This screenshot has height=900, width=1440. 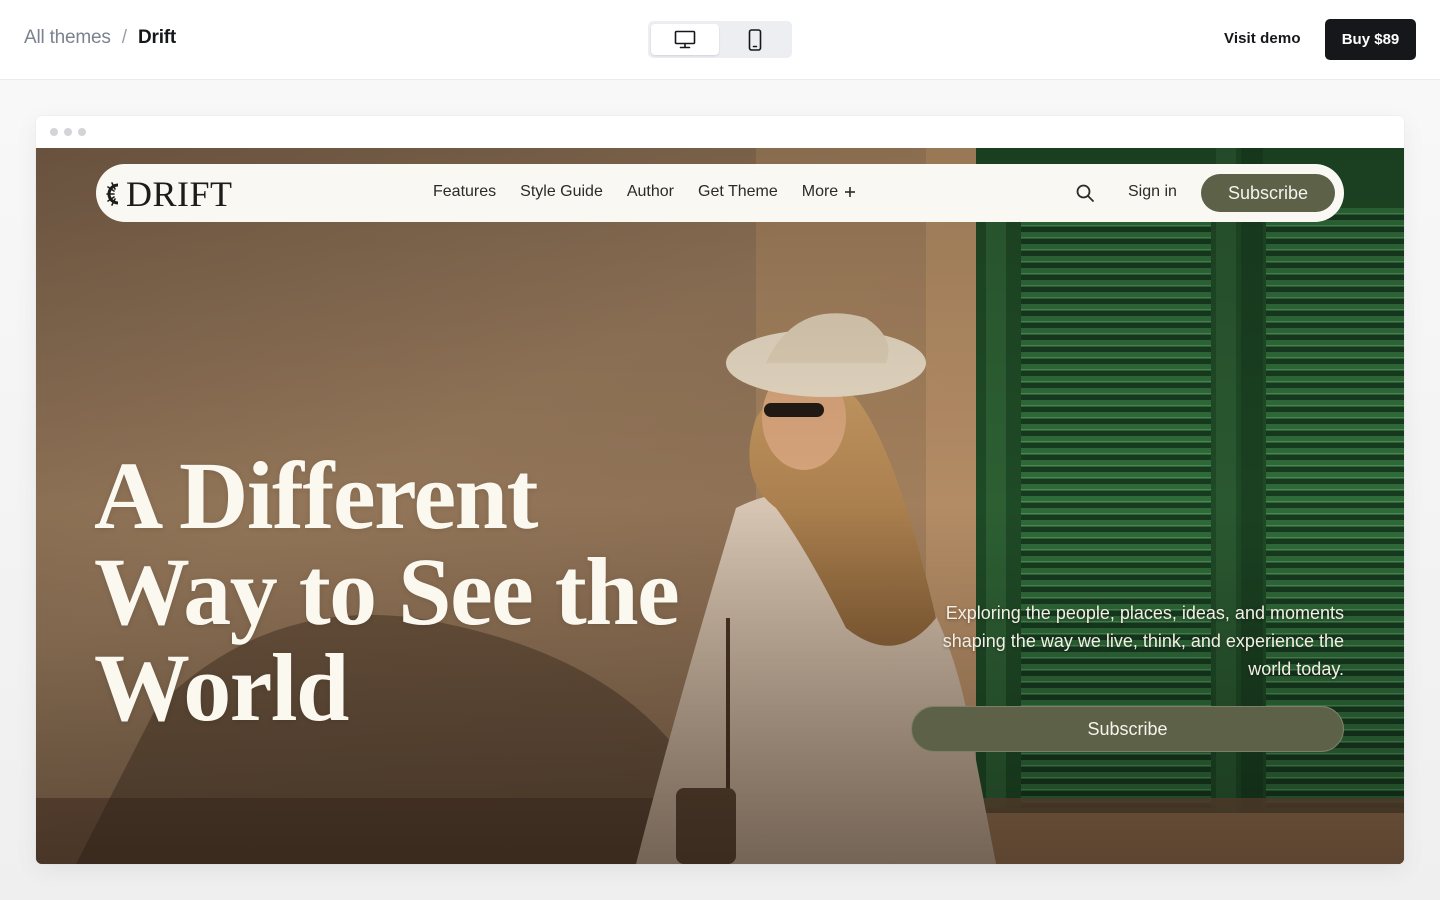 What do you see at coordinates (738, 192) in the screenshot?
I see `nav-item-get-theme: Get Theme` at bounding box center [738, 192].